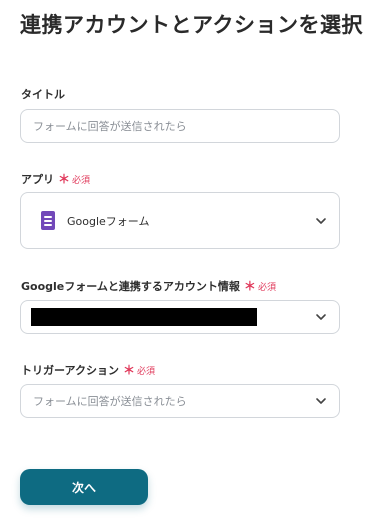 This screenshot has width=391, height=529. I want to click on title-field-label: タイトル, so click(43, 94).